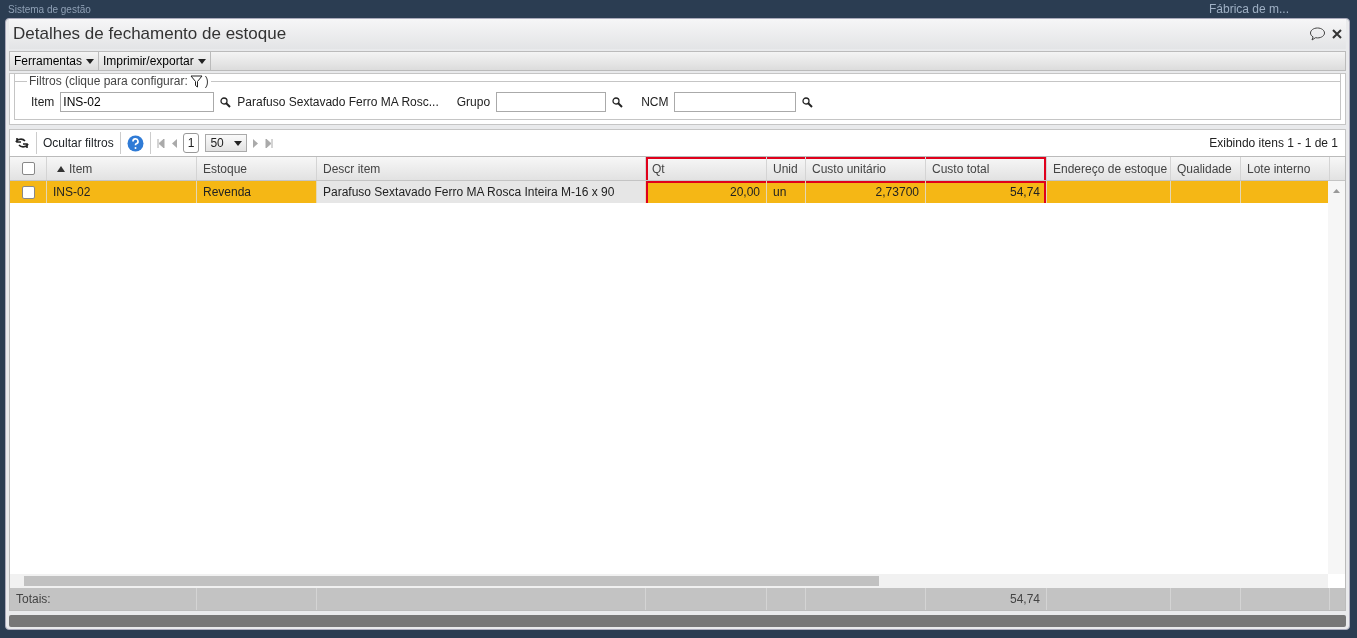 The width and height of the screenshot is (1357, 638). I want to click on table-cell-text: Revenda, so click(227, 192).